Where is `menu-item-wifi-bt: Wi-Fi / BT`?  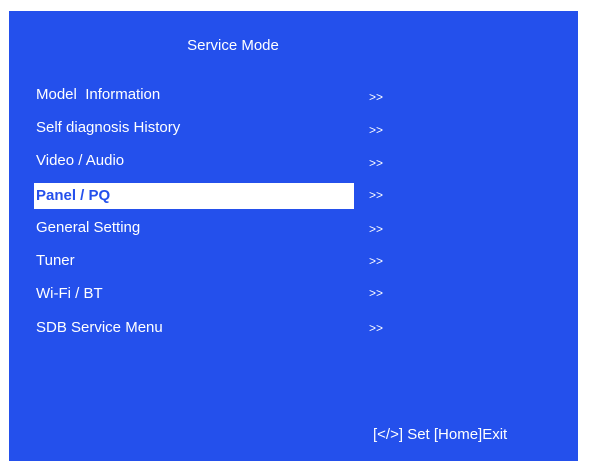 menu-item-wifi-bt: Wi-Fi / BT is located at coordinates (194, 294).